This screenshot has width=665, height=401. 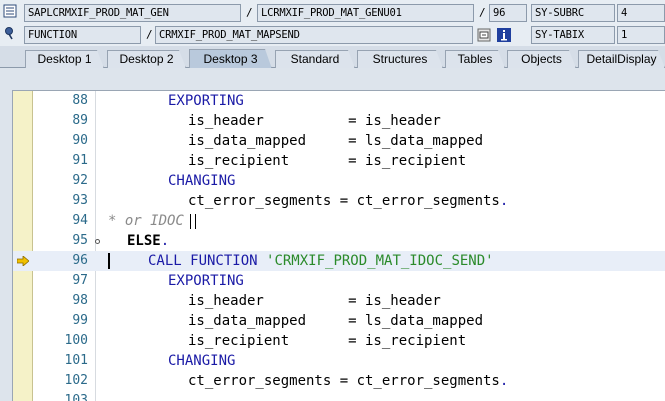 What do you see at coordinates (400, 59) in the screenshot?
I see `tab-structures: Structures` at bounding box center [400, 59].